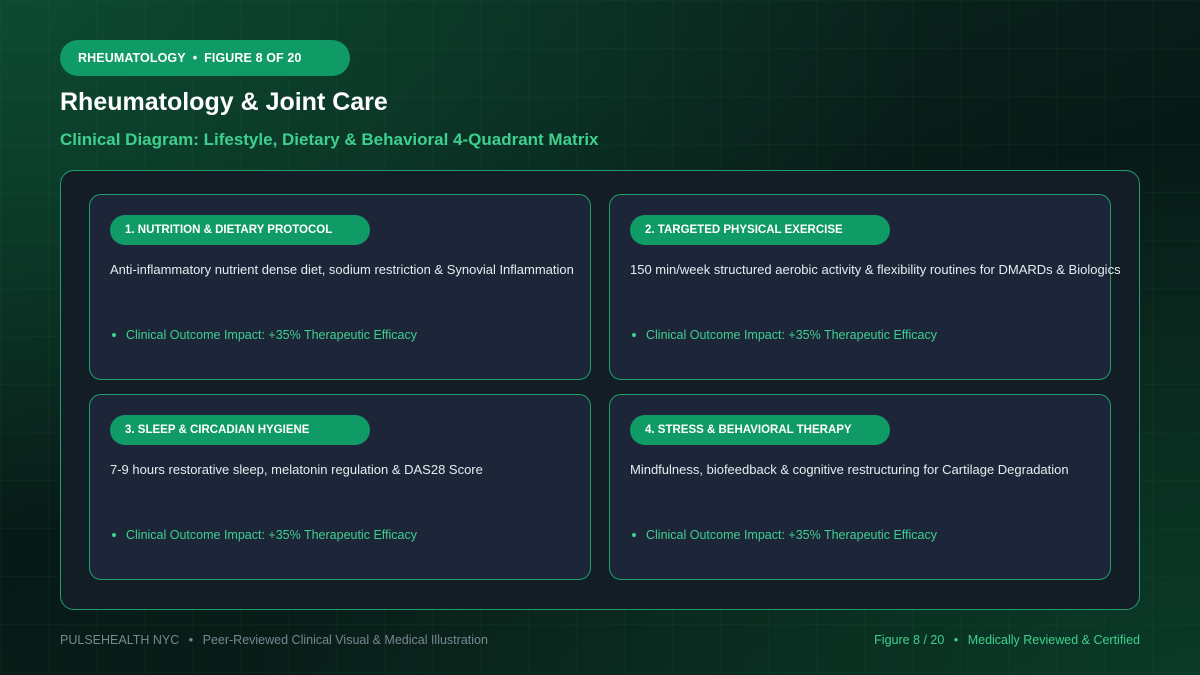  Describe the element at coordinates (132, 58) in the screenshot. I see `category-label: RHEUMATOLOGY` at that location.